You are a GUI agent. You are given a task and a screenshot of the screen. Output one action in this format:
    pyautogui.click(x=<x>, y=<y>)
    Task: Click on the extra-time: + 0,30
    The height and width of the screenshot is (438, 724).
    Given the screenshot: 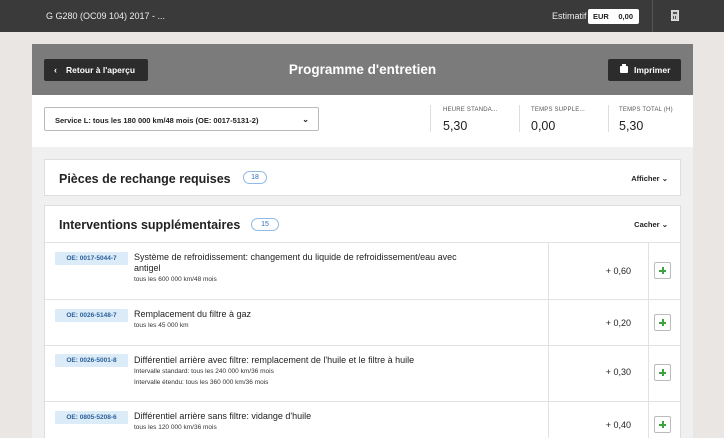 What is the action you would take?
    pyautogui.click(x=618, y=372)
    